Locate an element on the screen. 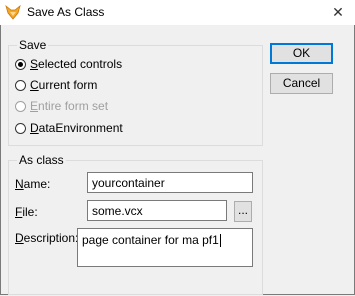 The height and width of the screenshot is (296, 355). description-textarea: page container for ma pf1 is located at coordinates (165, 247).